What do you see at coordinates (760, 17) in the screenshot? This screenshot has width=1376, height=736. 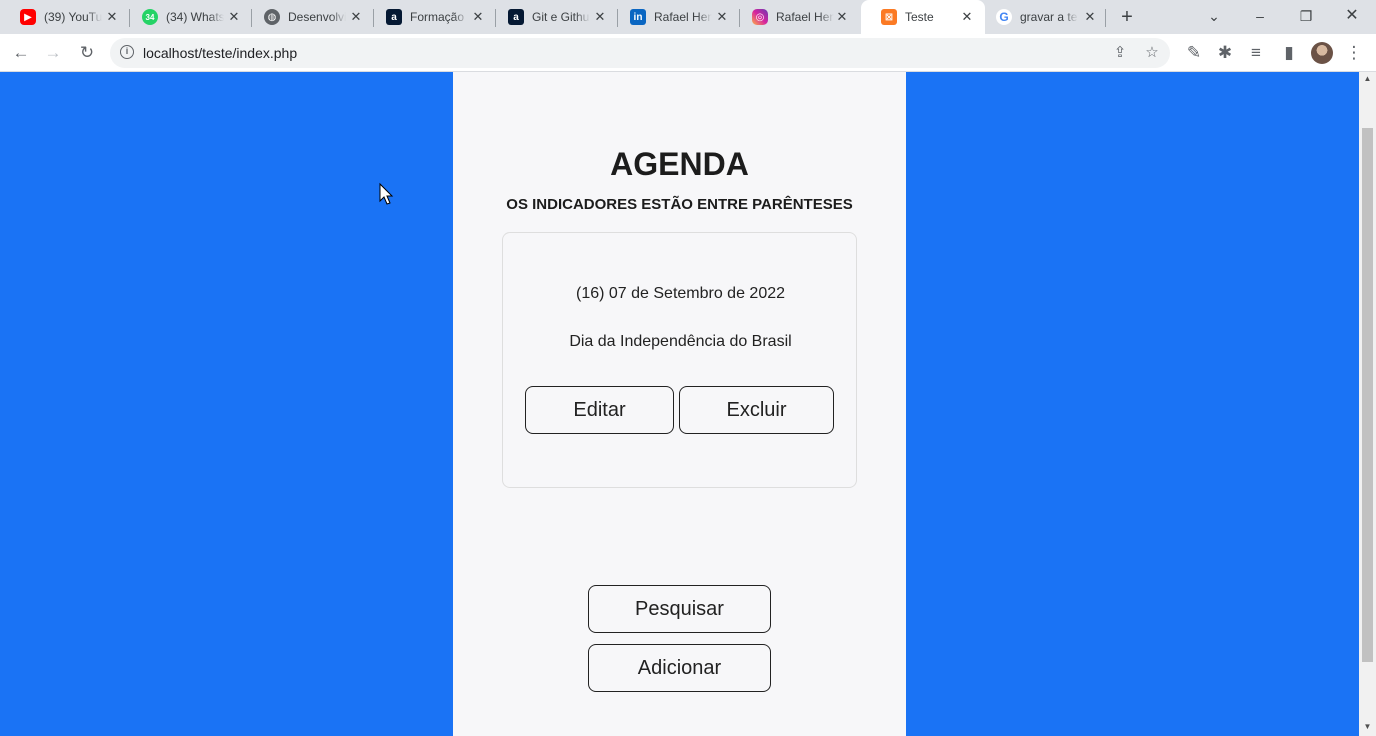 I see `instagram-icon: ◎` at bounding box center [760, 17].